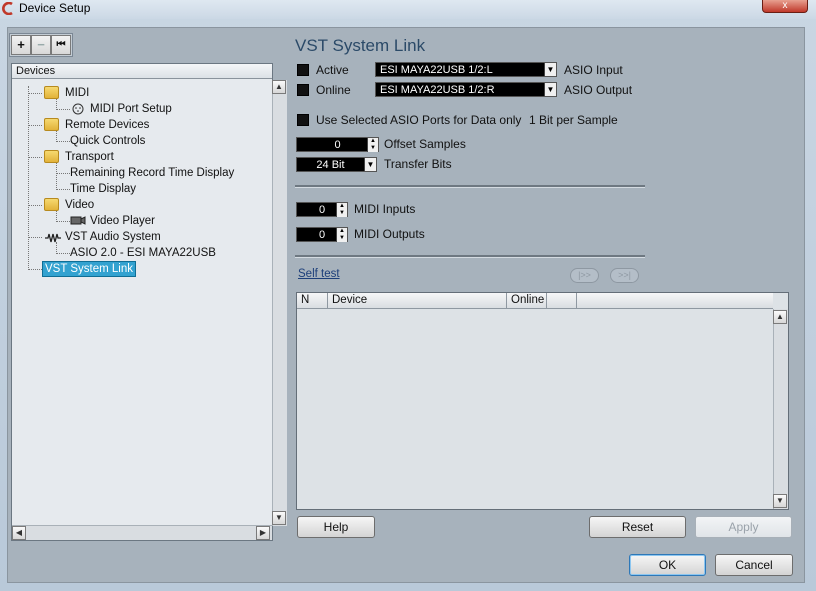 This screenshot has height=591, width=816. Describe the element at coordinates (437, 90) in the screenshot. I see `asio-output-value: ESI MAYA22USB 1/2:R` at that location.